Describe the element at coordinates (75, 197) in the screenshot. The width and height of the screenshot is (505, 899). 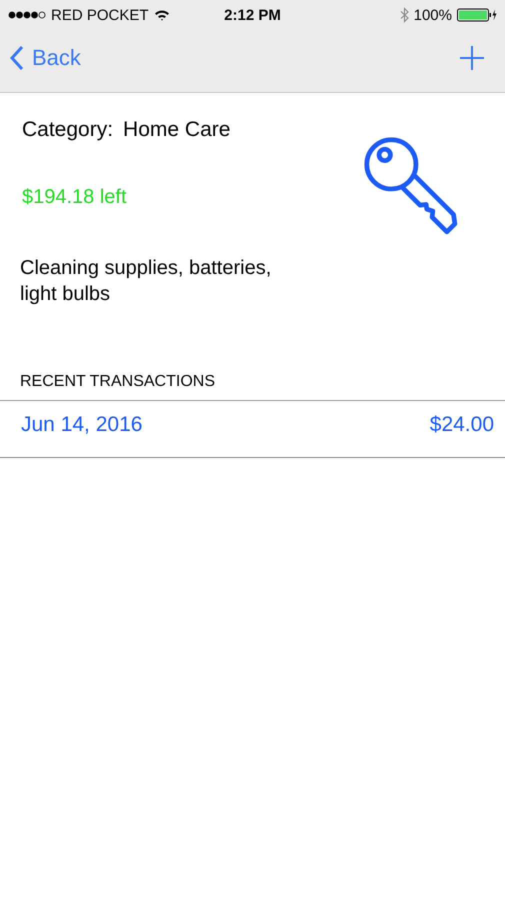
I see `remaining-amount: $194.18 left` at that location.